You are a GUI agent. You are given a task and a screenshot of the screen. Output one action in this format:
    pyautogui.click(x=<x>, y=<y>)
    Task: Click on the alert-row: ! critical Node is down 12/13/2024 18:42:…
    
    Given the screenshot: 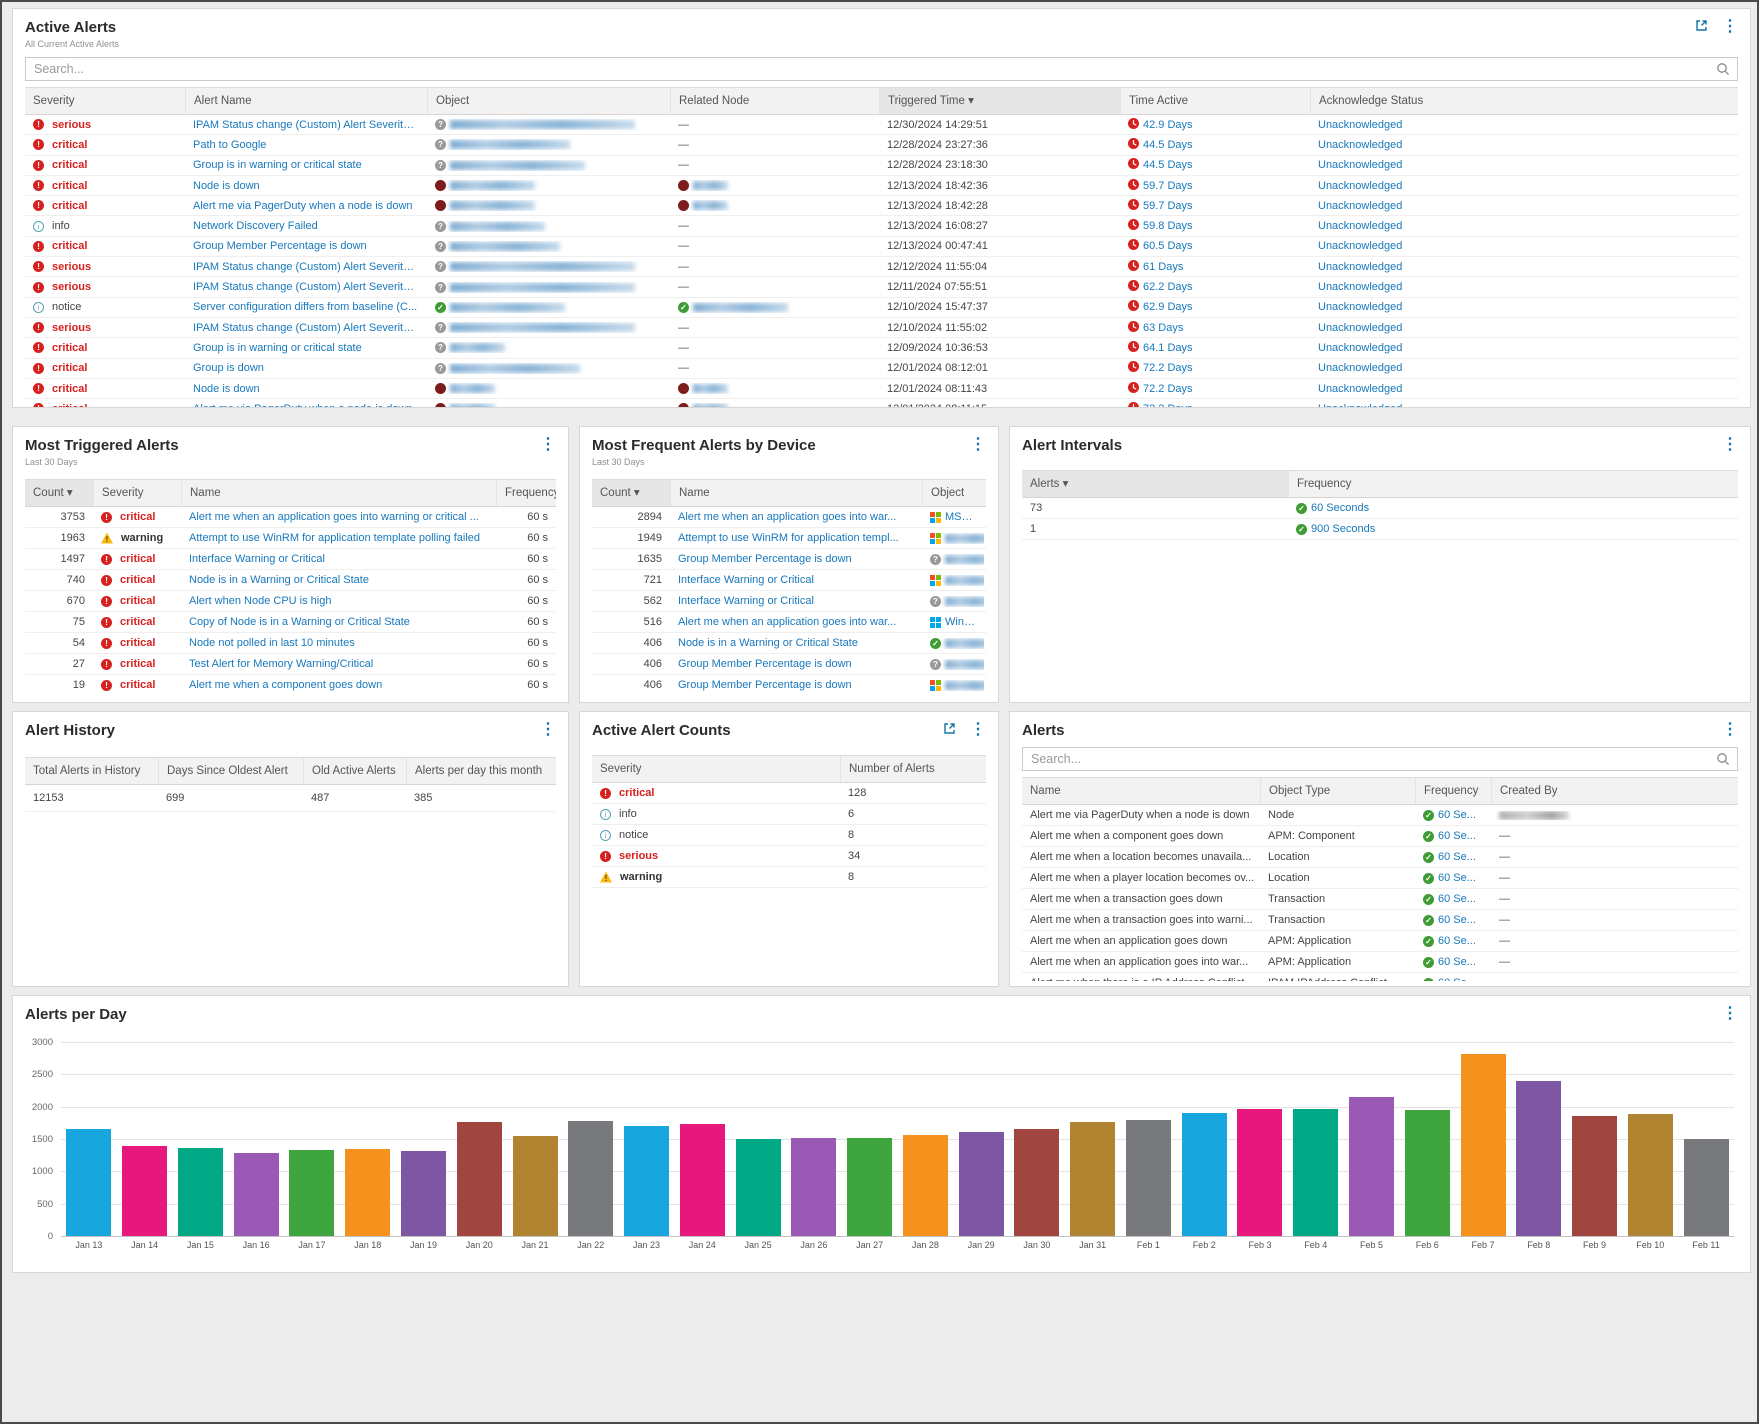 What is the action you would take?
    pyautogui.click(x=881, y=186)
    